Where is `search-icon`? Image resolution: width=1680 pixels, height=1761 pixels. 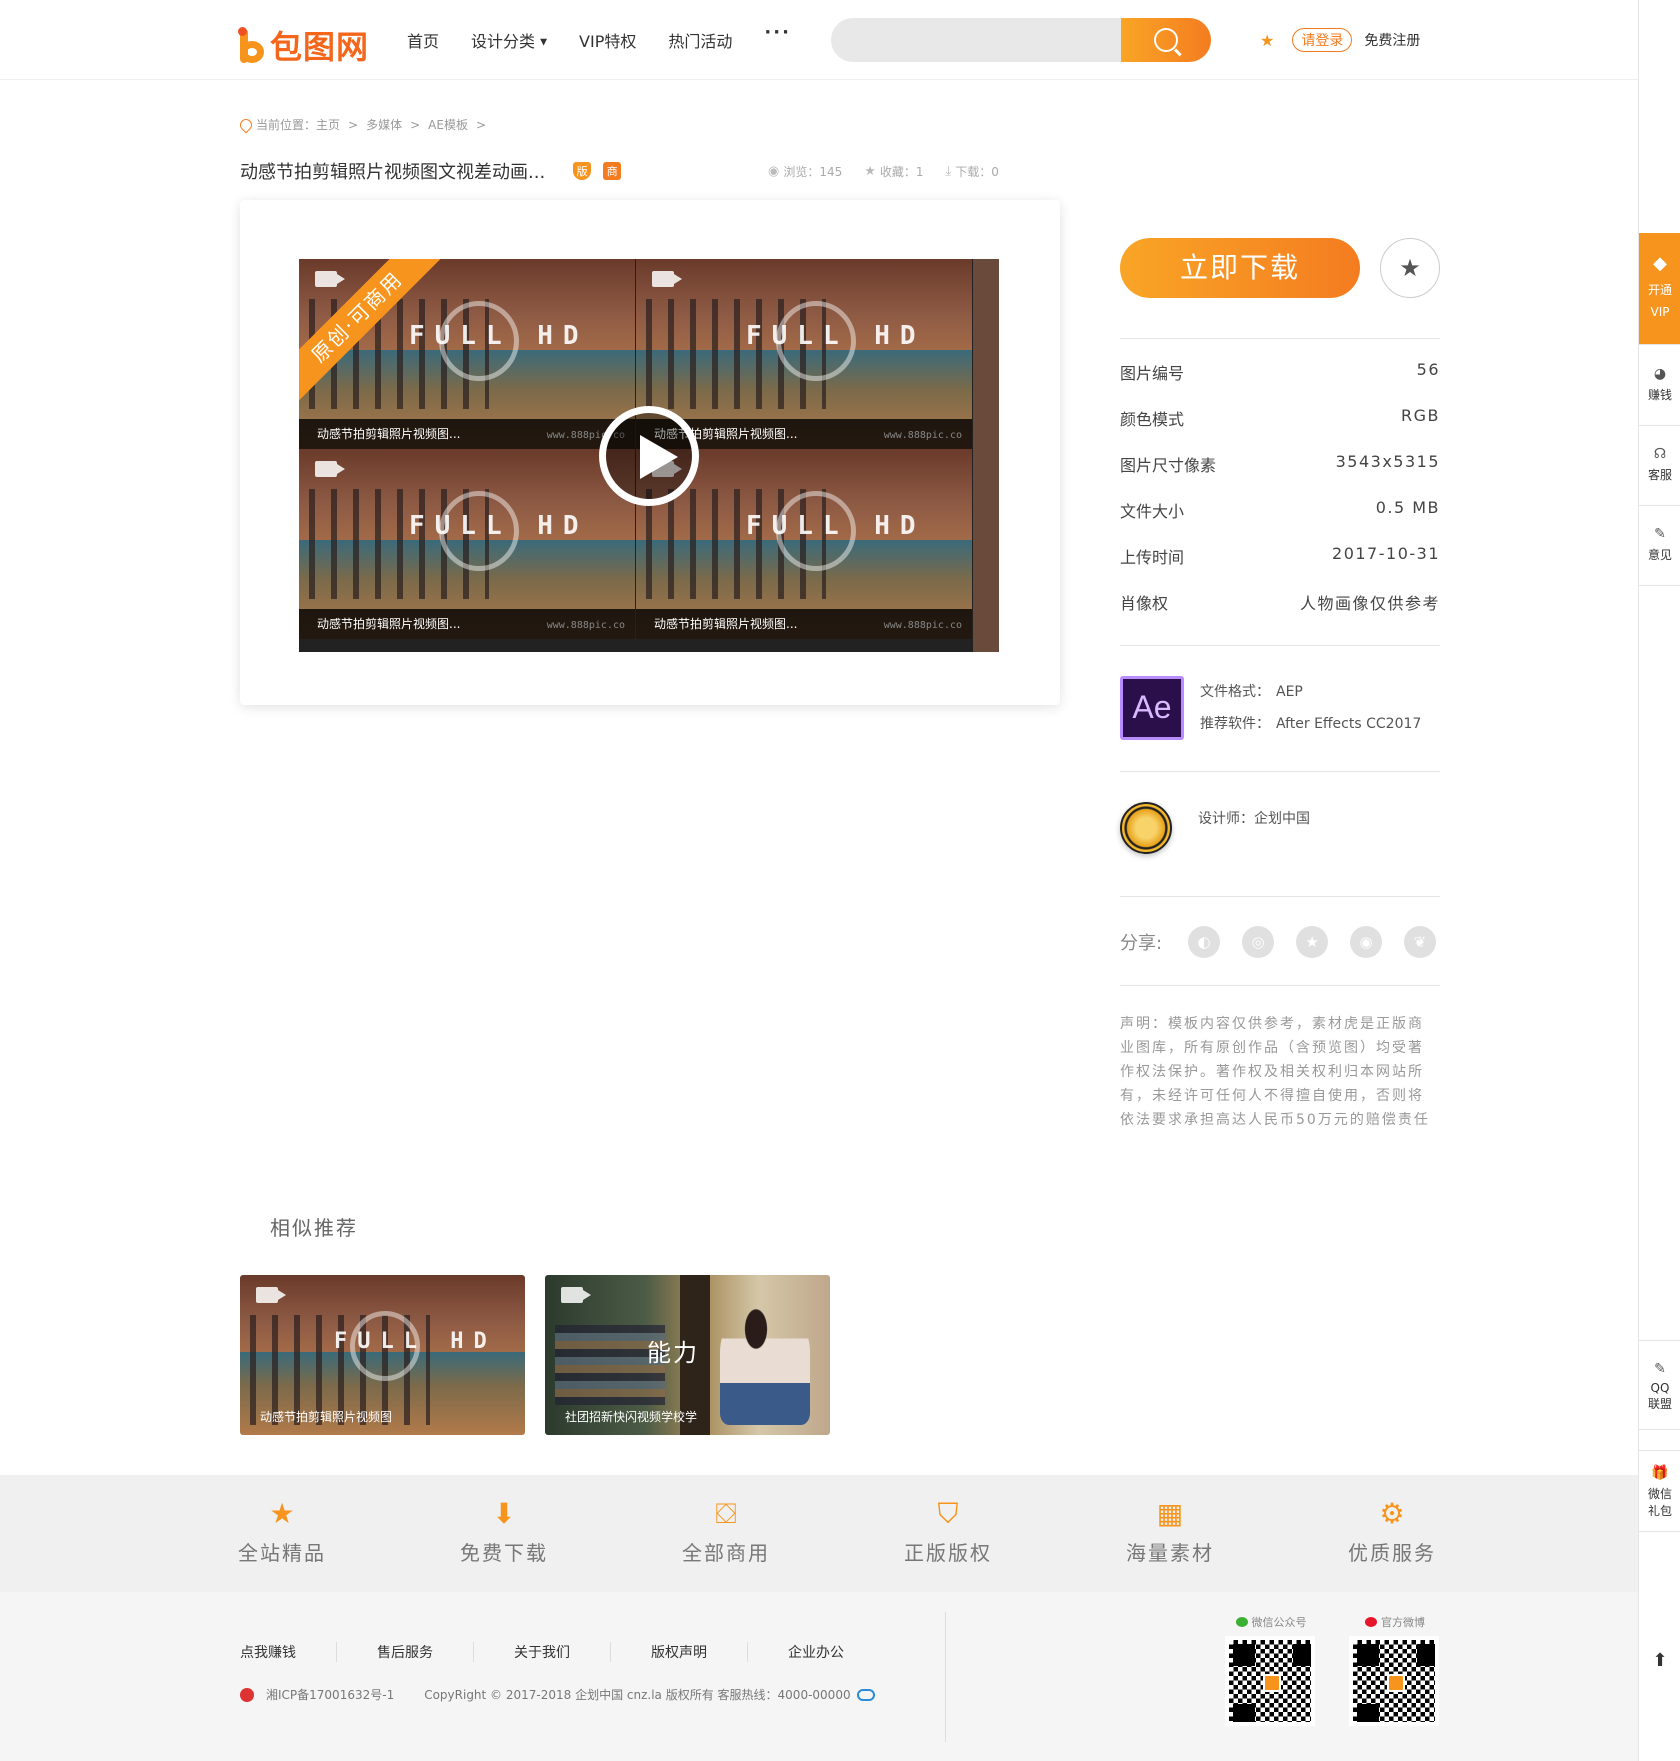
search-icon is located at coordinates (1166, 40).